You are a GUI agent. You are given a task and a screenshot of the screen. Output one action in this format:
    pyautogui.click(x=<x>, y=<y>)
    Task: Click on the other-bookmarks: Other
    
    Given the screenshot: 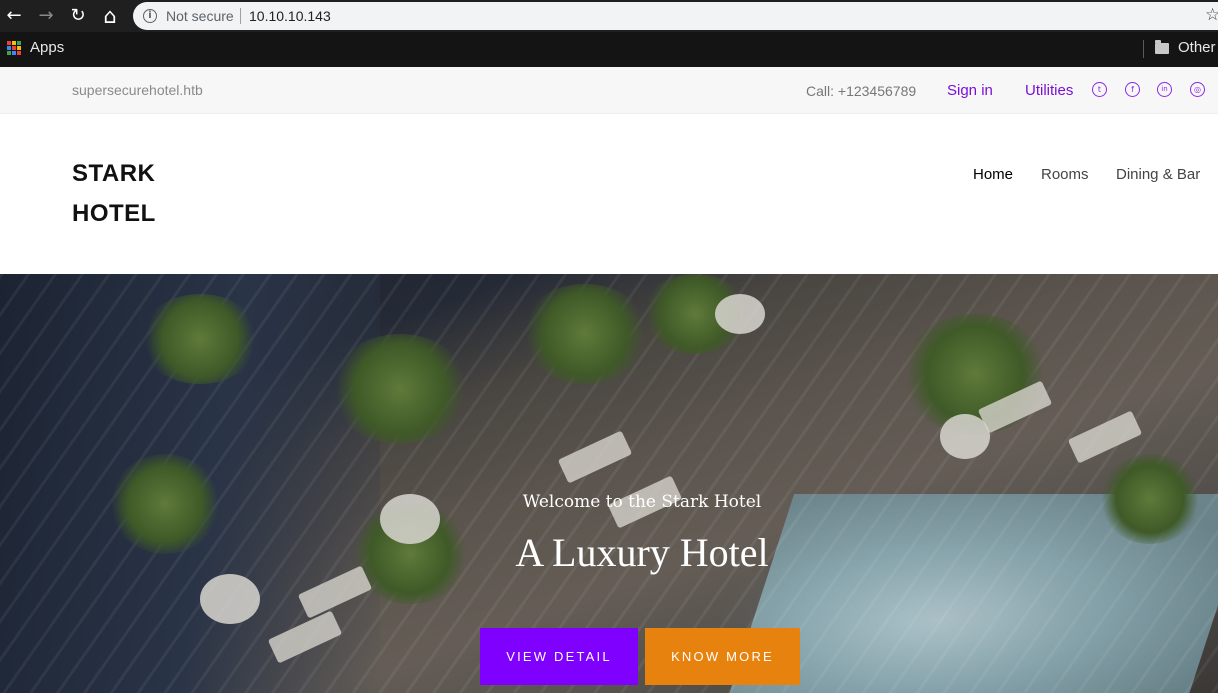 What is the action you would take?
    pyautogui.click(x=1197, y=47)
    